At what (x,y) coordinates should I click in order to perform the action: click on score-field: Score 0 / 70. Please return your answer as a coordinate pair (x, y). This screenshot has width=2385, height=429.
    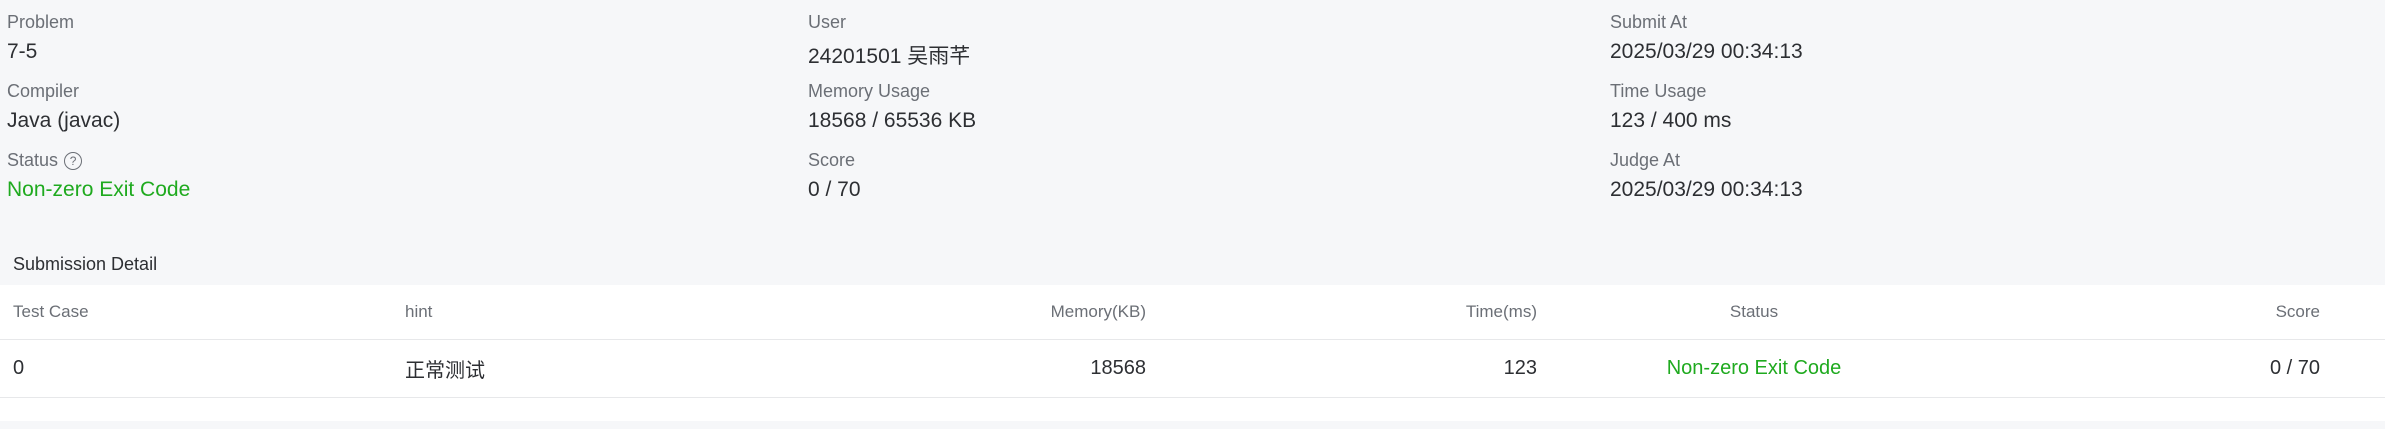
    Looking at the image, I should click on (1198, 172).